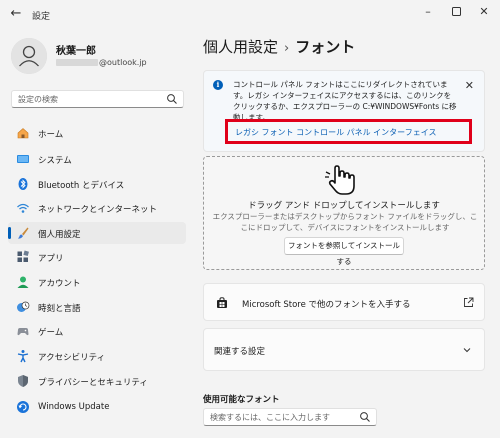 This screenshot has width=500, height=438. What do you see at coordinates (38, 99) in the screenshot?
I see `settings-search-placeholder: 設定の検索` at bounding box center [38, 99].